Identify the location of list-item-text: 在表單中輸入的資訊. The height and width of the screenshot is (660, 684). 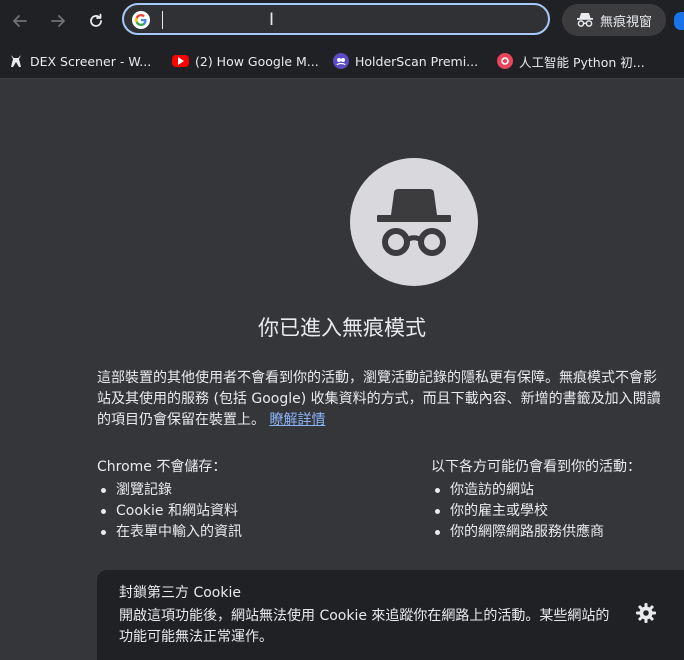
(179, 532).